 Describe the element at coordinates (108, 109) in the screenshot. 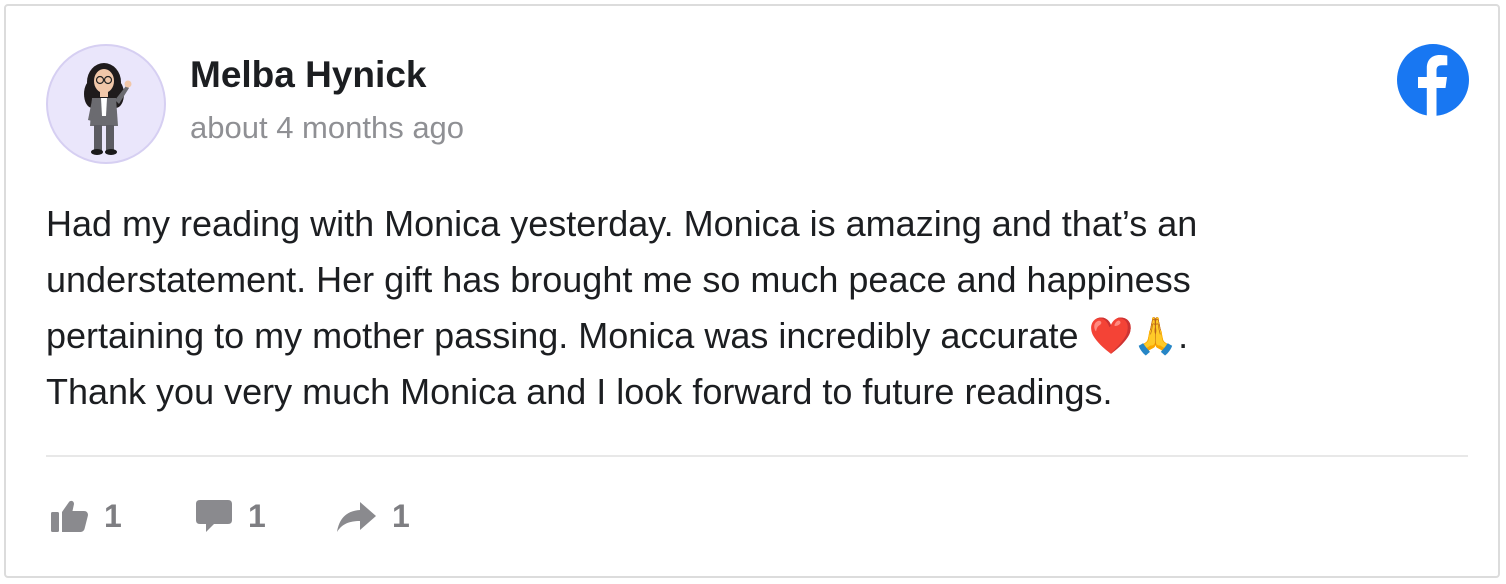

I see `avatar-illustration` at that location.